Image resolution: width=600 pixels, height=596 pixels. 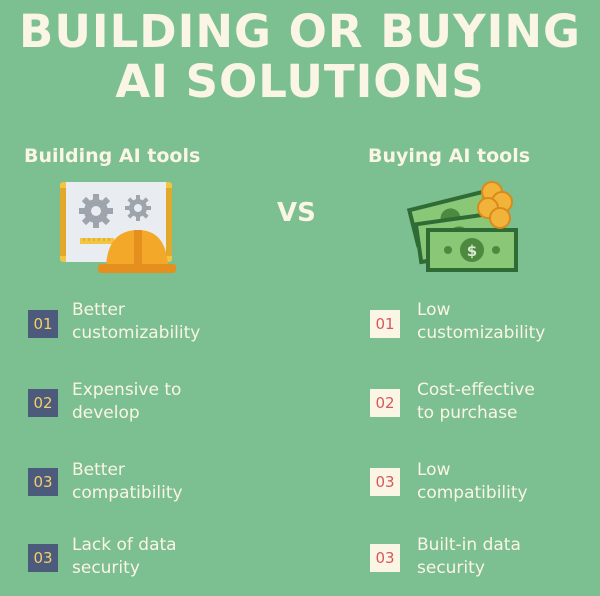 I want to click on right-item-1-line1: Low, so click(x=434, y=310).